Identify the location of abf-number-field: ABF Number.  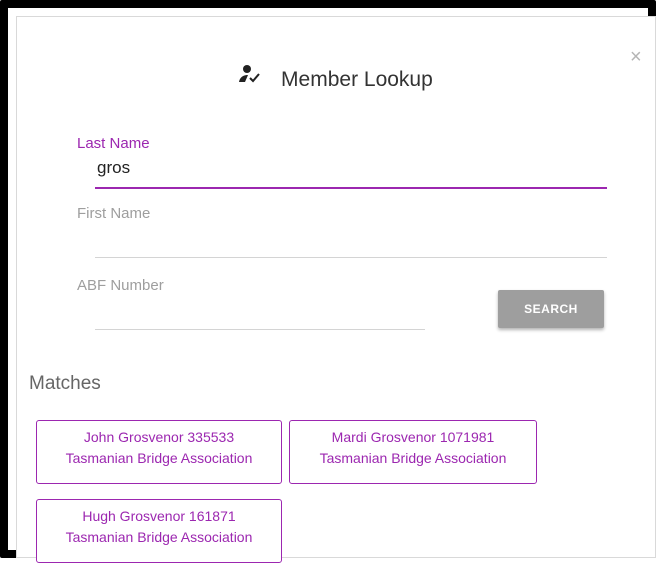
(251, 303).